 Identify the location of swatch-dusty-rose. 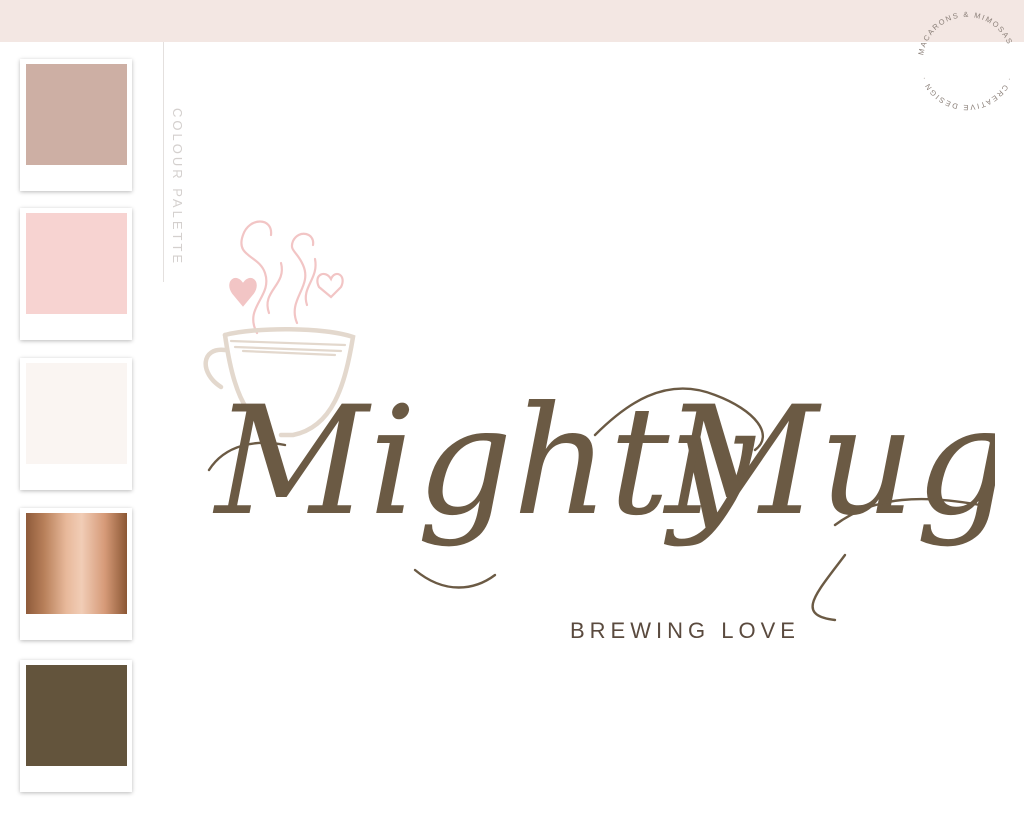
(76, 114).